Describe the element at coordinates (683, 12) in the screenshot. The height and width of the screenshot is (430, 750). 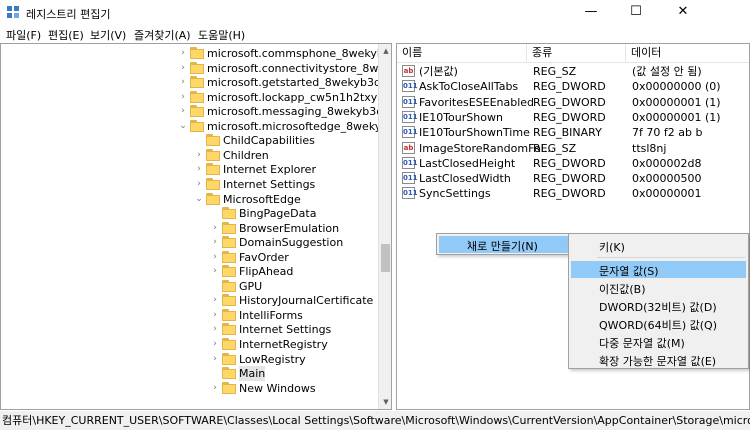
I see `close-button: ✕` at that location.